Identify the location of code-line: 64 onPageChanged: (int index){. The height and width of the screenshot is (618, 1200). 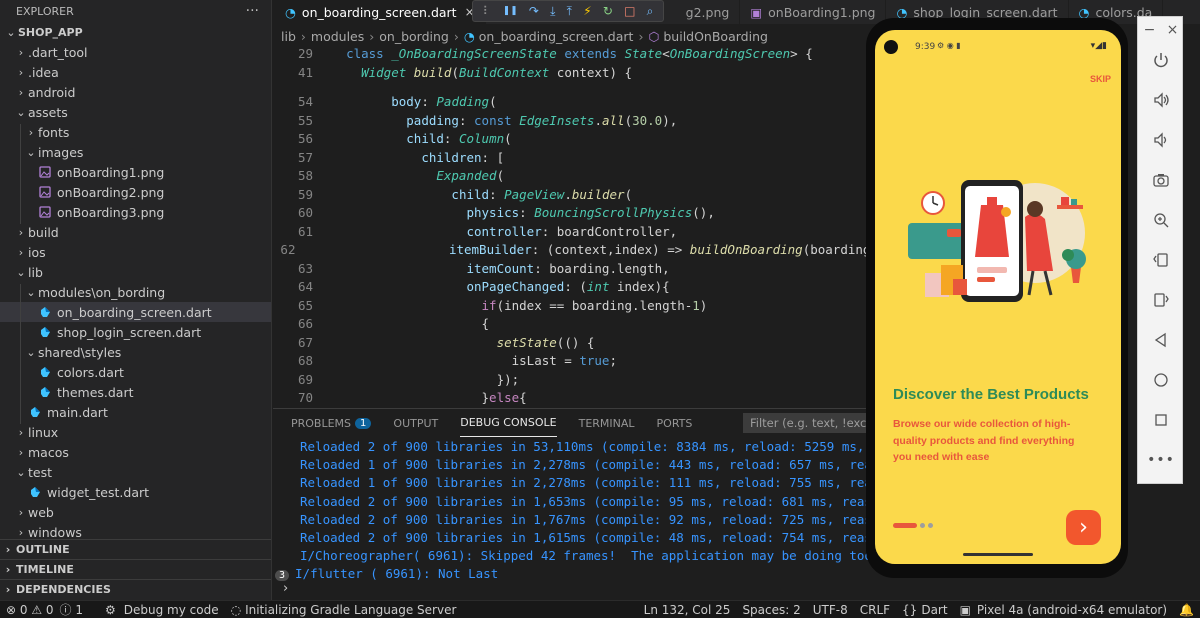
(583, 288).